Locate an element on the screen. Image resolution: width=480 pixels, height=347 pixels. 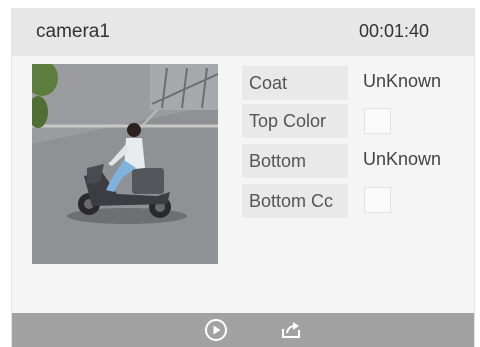
export-button is located at coordinates (291, 329).